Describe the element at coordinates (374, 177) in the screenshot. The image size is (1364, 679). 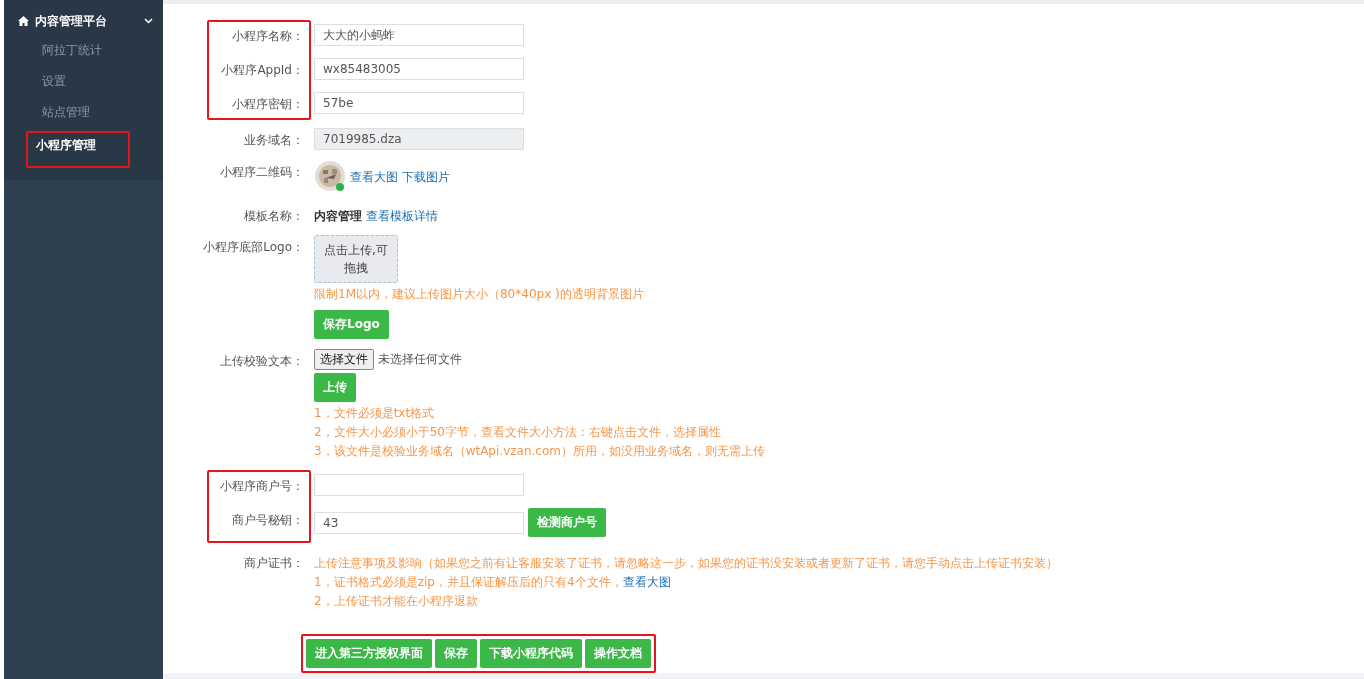
I see `image-link: 查看大图` at that location.